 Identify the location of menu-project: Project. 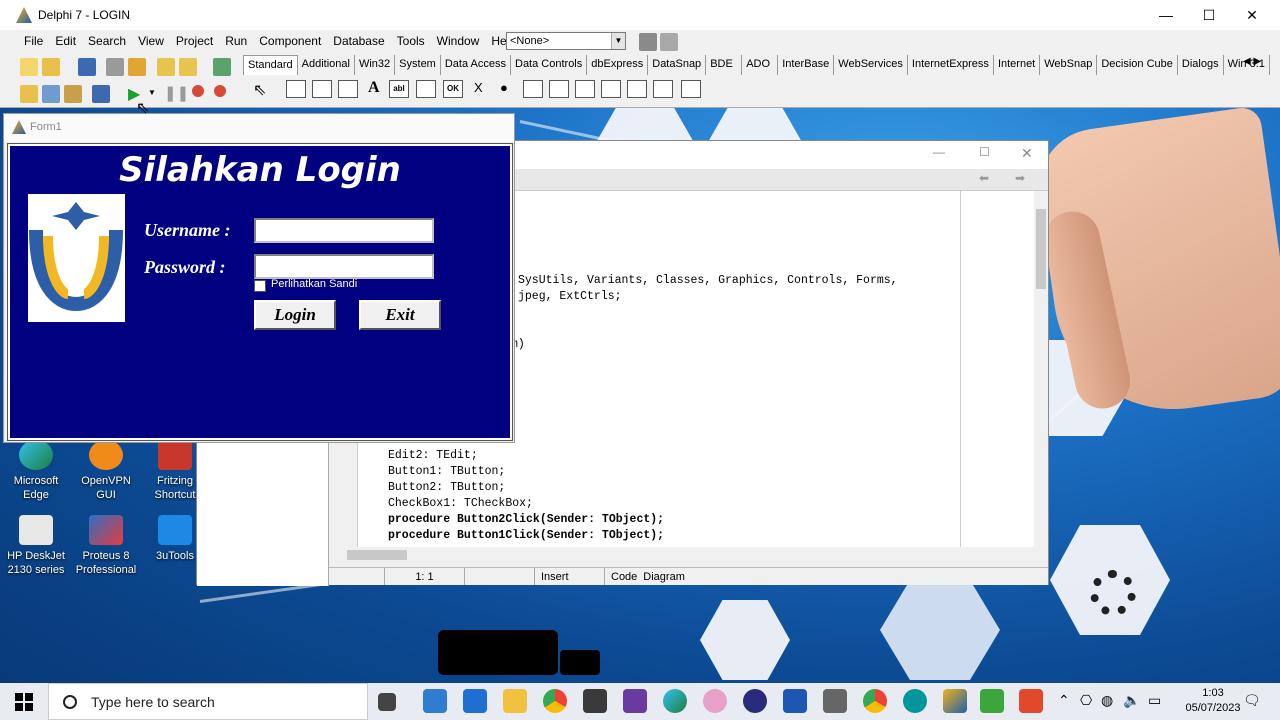
(194, 41).